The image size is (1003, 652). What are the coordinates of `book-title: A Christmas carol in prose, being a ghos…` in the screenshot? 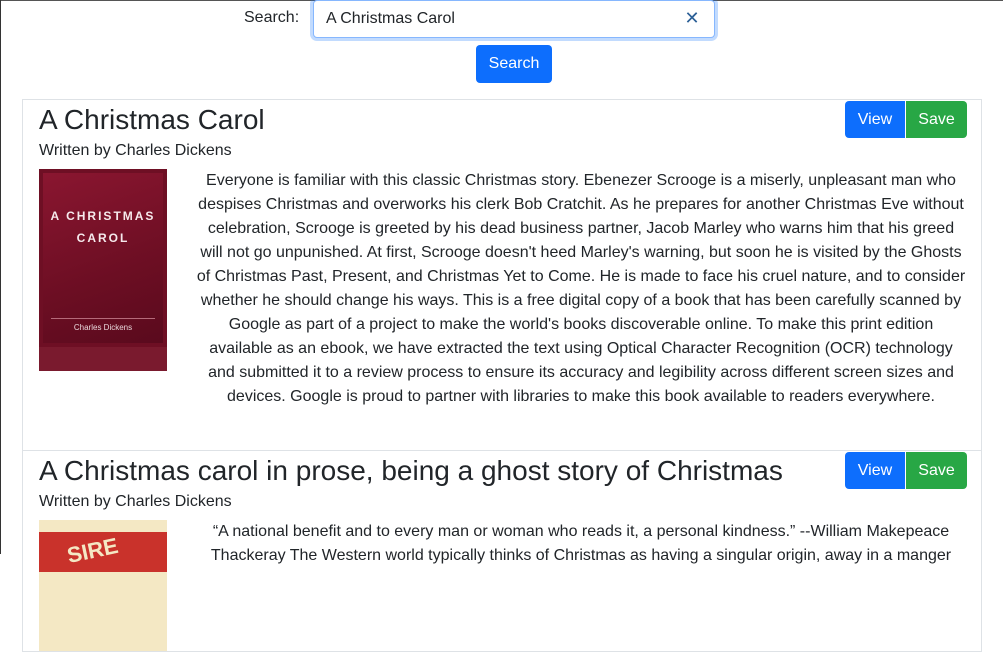 It's located at (411, 470).